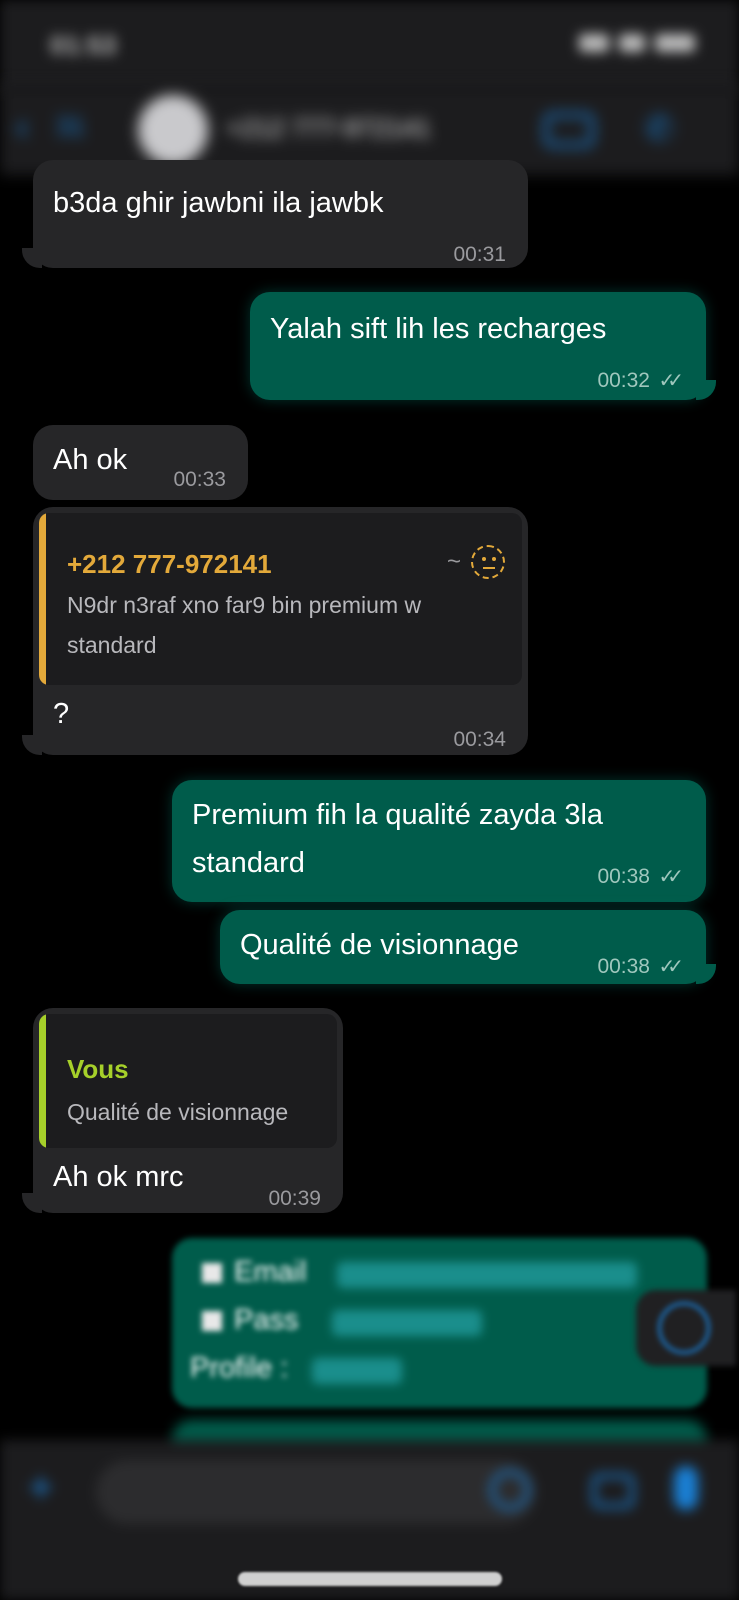 This screenshot has height=1600, width=739. What do you see at coordinates (218, 203) in the screenshot?
I see `message-text: b3da ghir jawbni ila jawbk` at bounding box center [218, 203].